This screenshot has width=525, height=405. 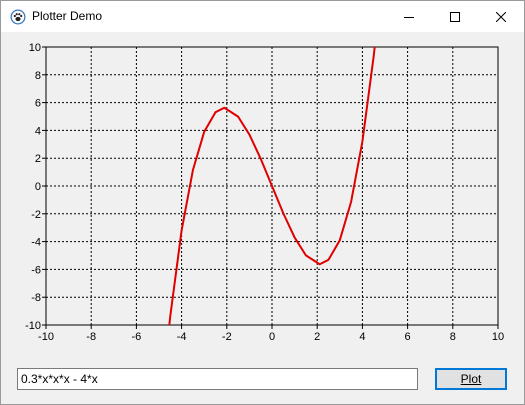 What do you see at coordinates (67, 16) in the screenshot?
I see `window-title: Plotter Demo` at bounding box center [67, 16].